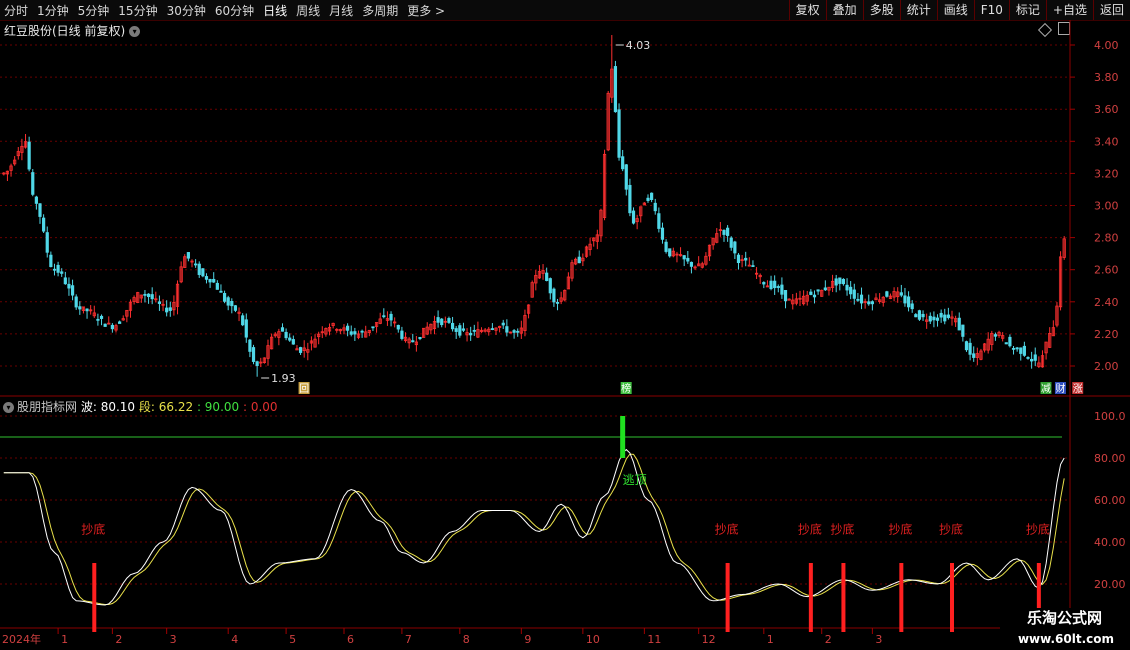 Image resolution: width=1130 pixels, height=650 pixels. Describe the element at coordinates (1110, 458) in the screenshot. I see `indicator-tick-label: 80.00` at that location.